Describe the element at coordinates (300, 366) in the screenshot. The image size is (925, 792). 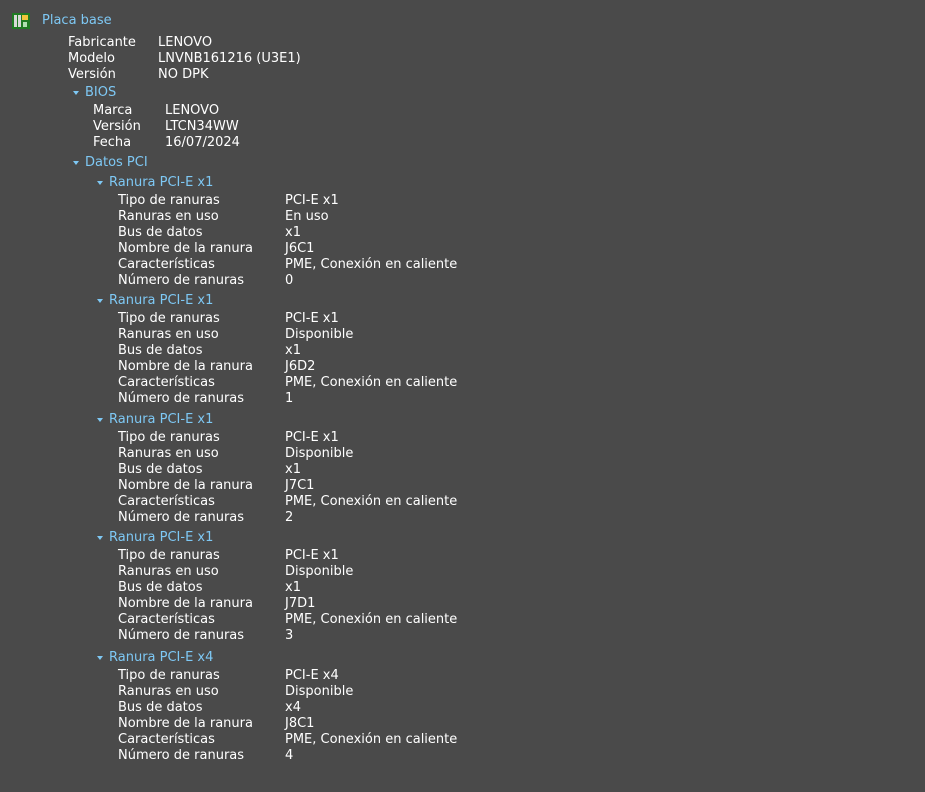
I see `property-value: J6D2` at that location.